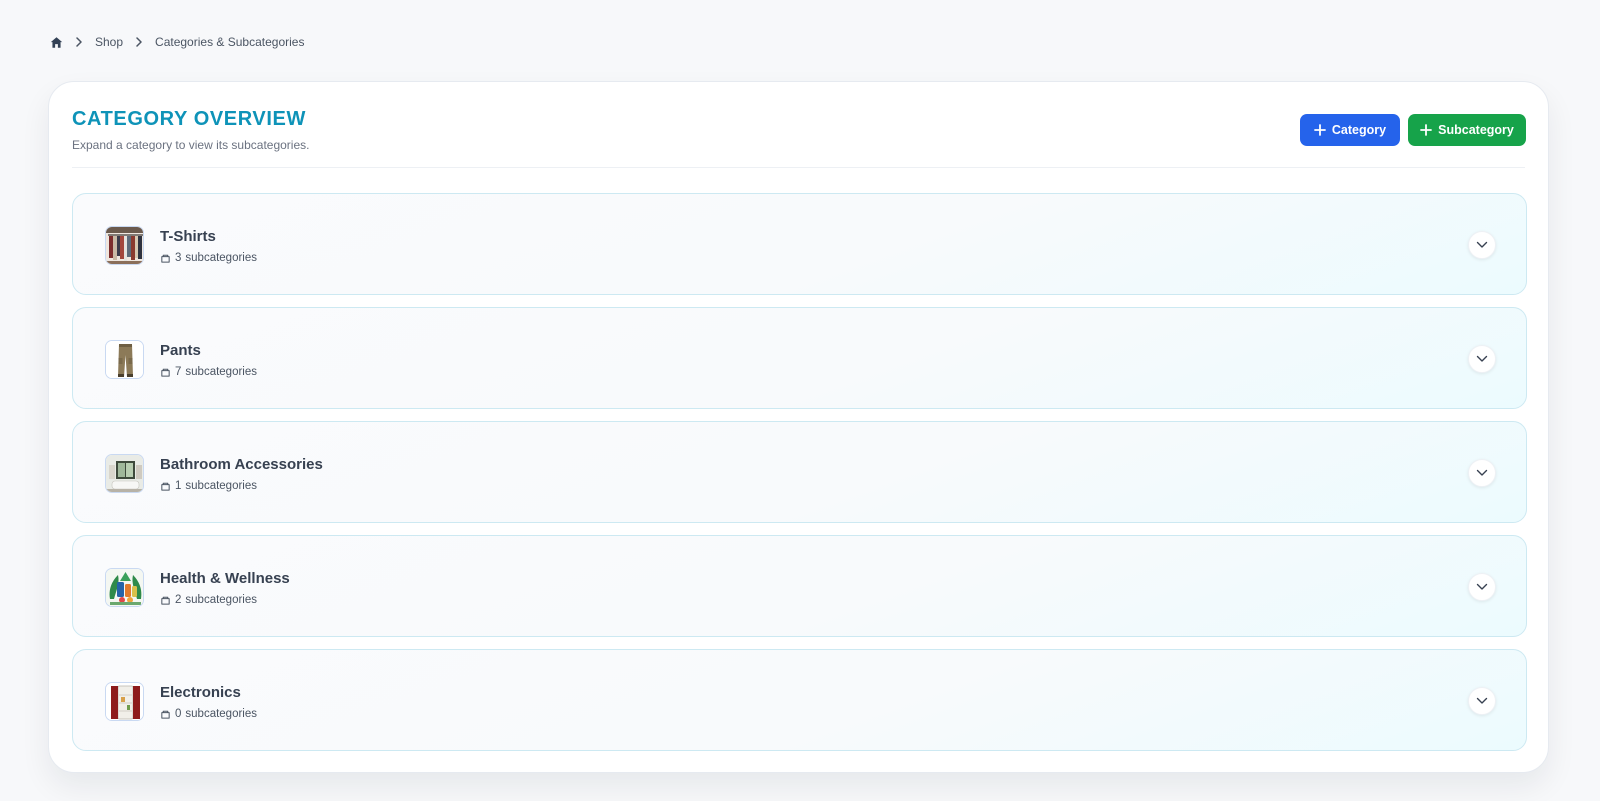 The width and height of the screenshot is (1600, 801). Describe the element at coordinates (178, 372) in the screenshot. I see `subcategory-count-value: 7` at that location.